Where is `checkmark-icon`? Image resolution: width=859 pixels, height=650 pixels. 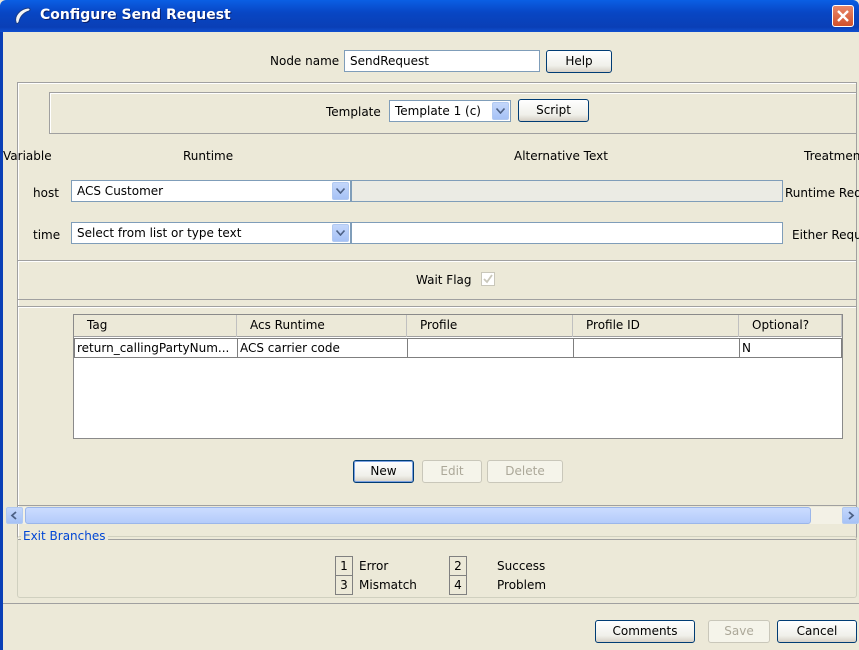
checkmark-icon is located at coordinates (488, 279).